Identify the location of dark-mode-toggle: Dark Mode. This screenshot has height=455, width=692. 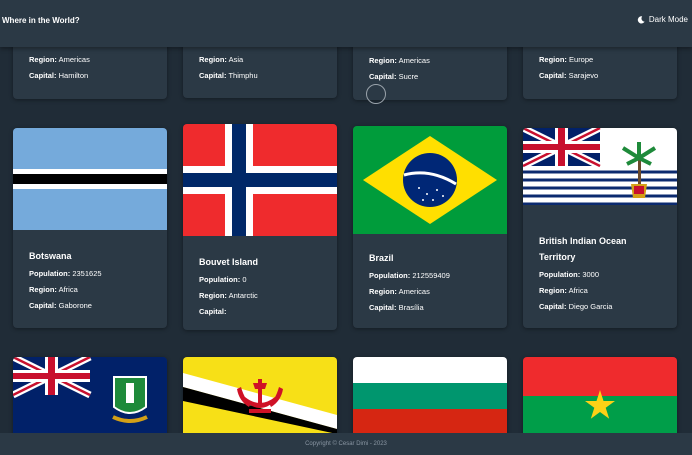
(662, 19).